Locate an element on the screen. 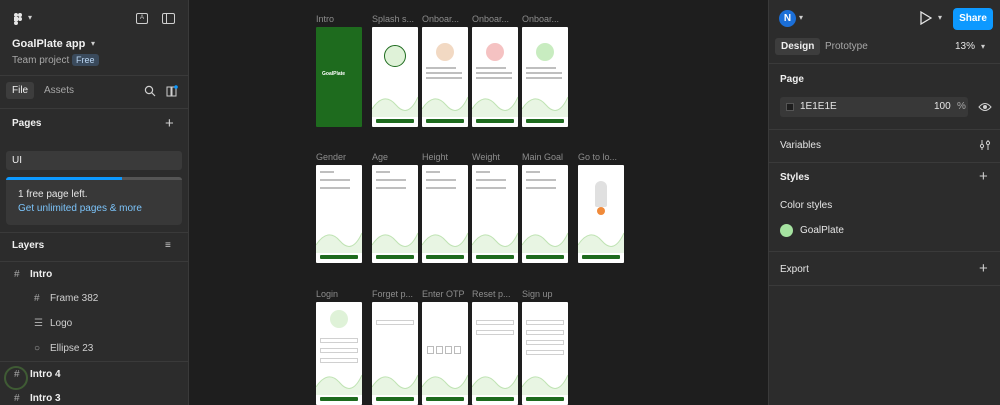  search-icon is located at coordinates (150, 91).